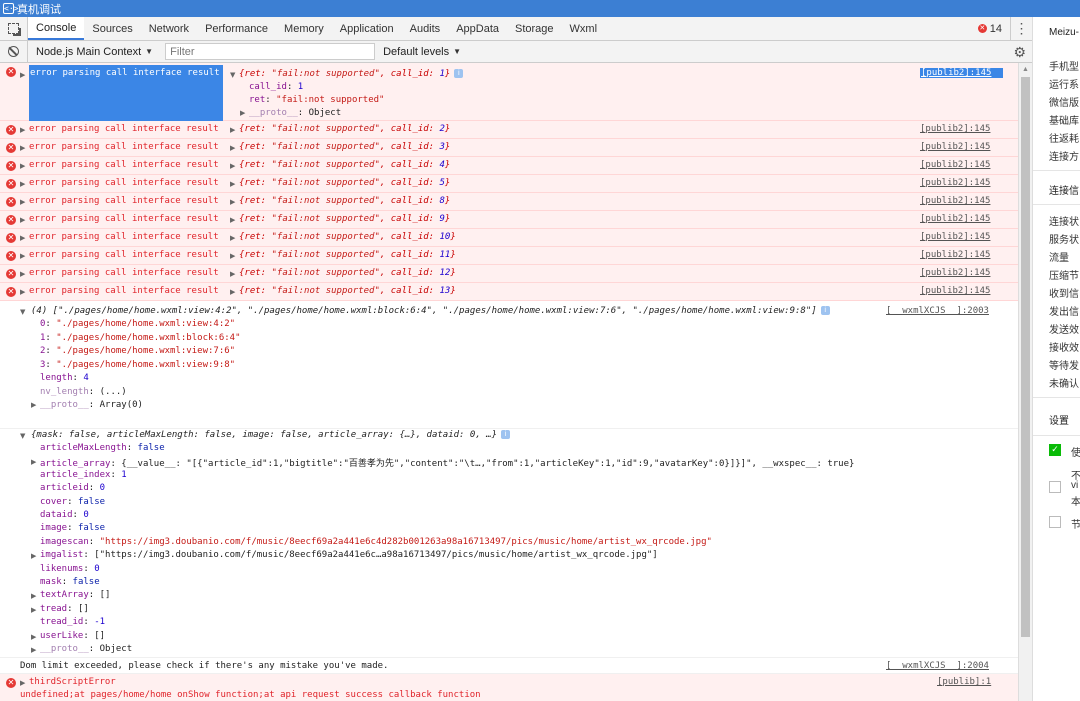 The width and height of the screenshot is (1080, 701). Describe the element at coordinates (344, 147) in the screenshot. I see `error-object-summary: {ret: "fail:not supported", call_id: 3}` at that location.